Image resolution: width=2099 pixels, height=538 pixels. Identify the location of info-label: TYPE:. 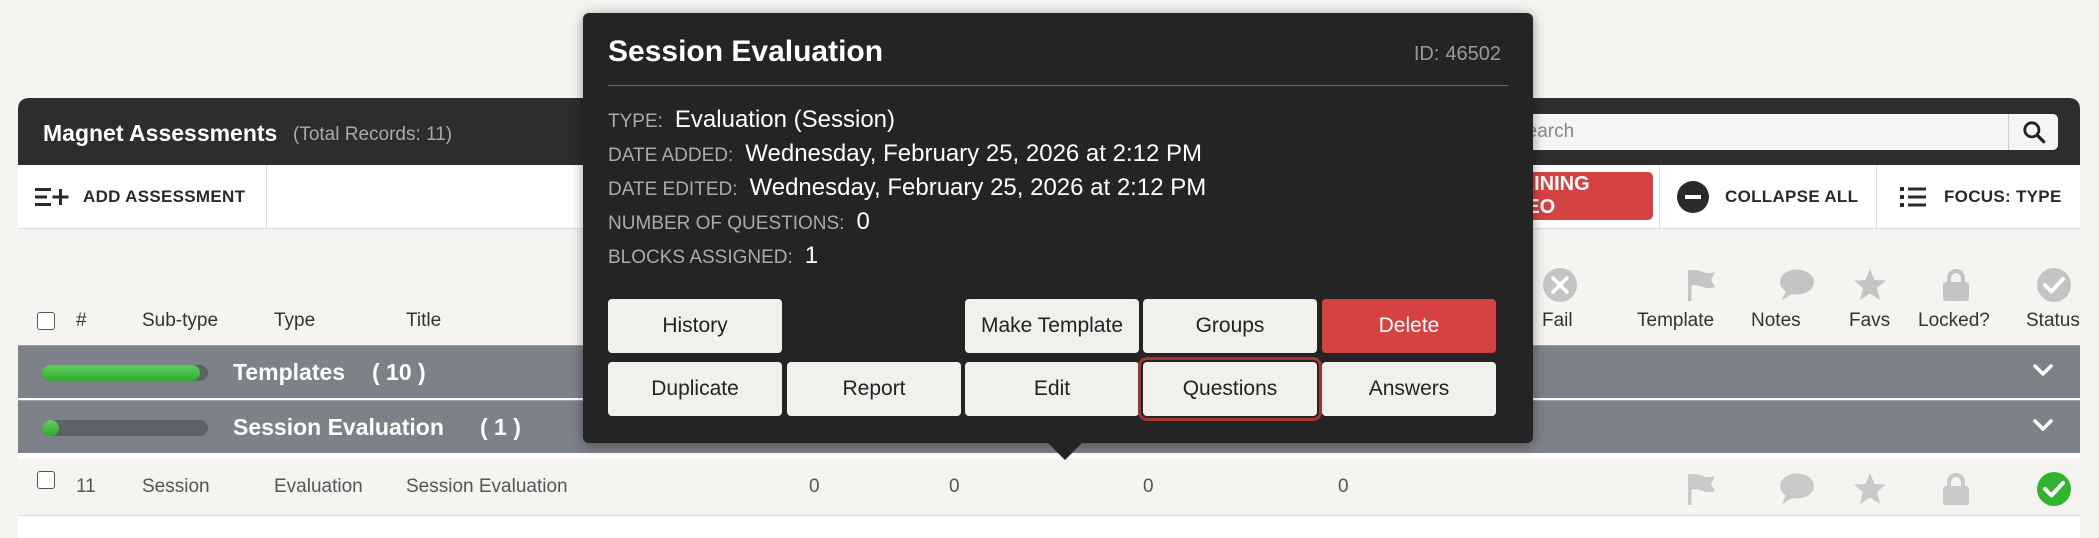
(635, 121).